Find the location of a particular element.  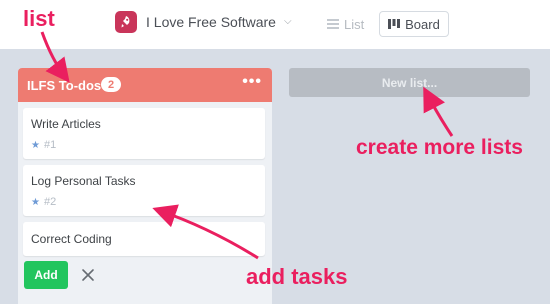

view-board-label: Board is located at coordinates (422, 24).